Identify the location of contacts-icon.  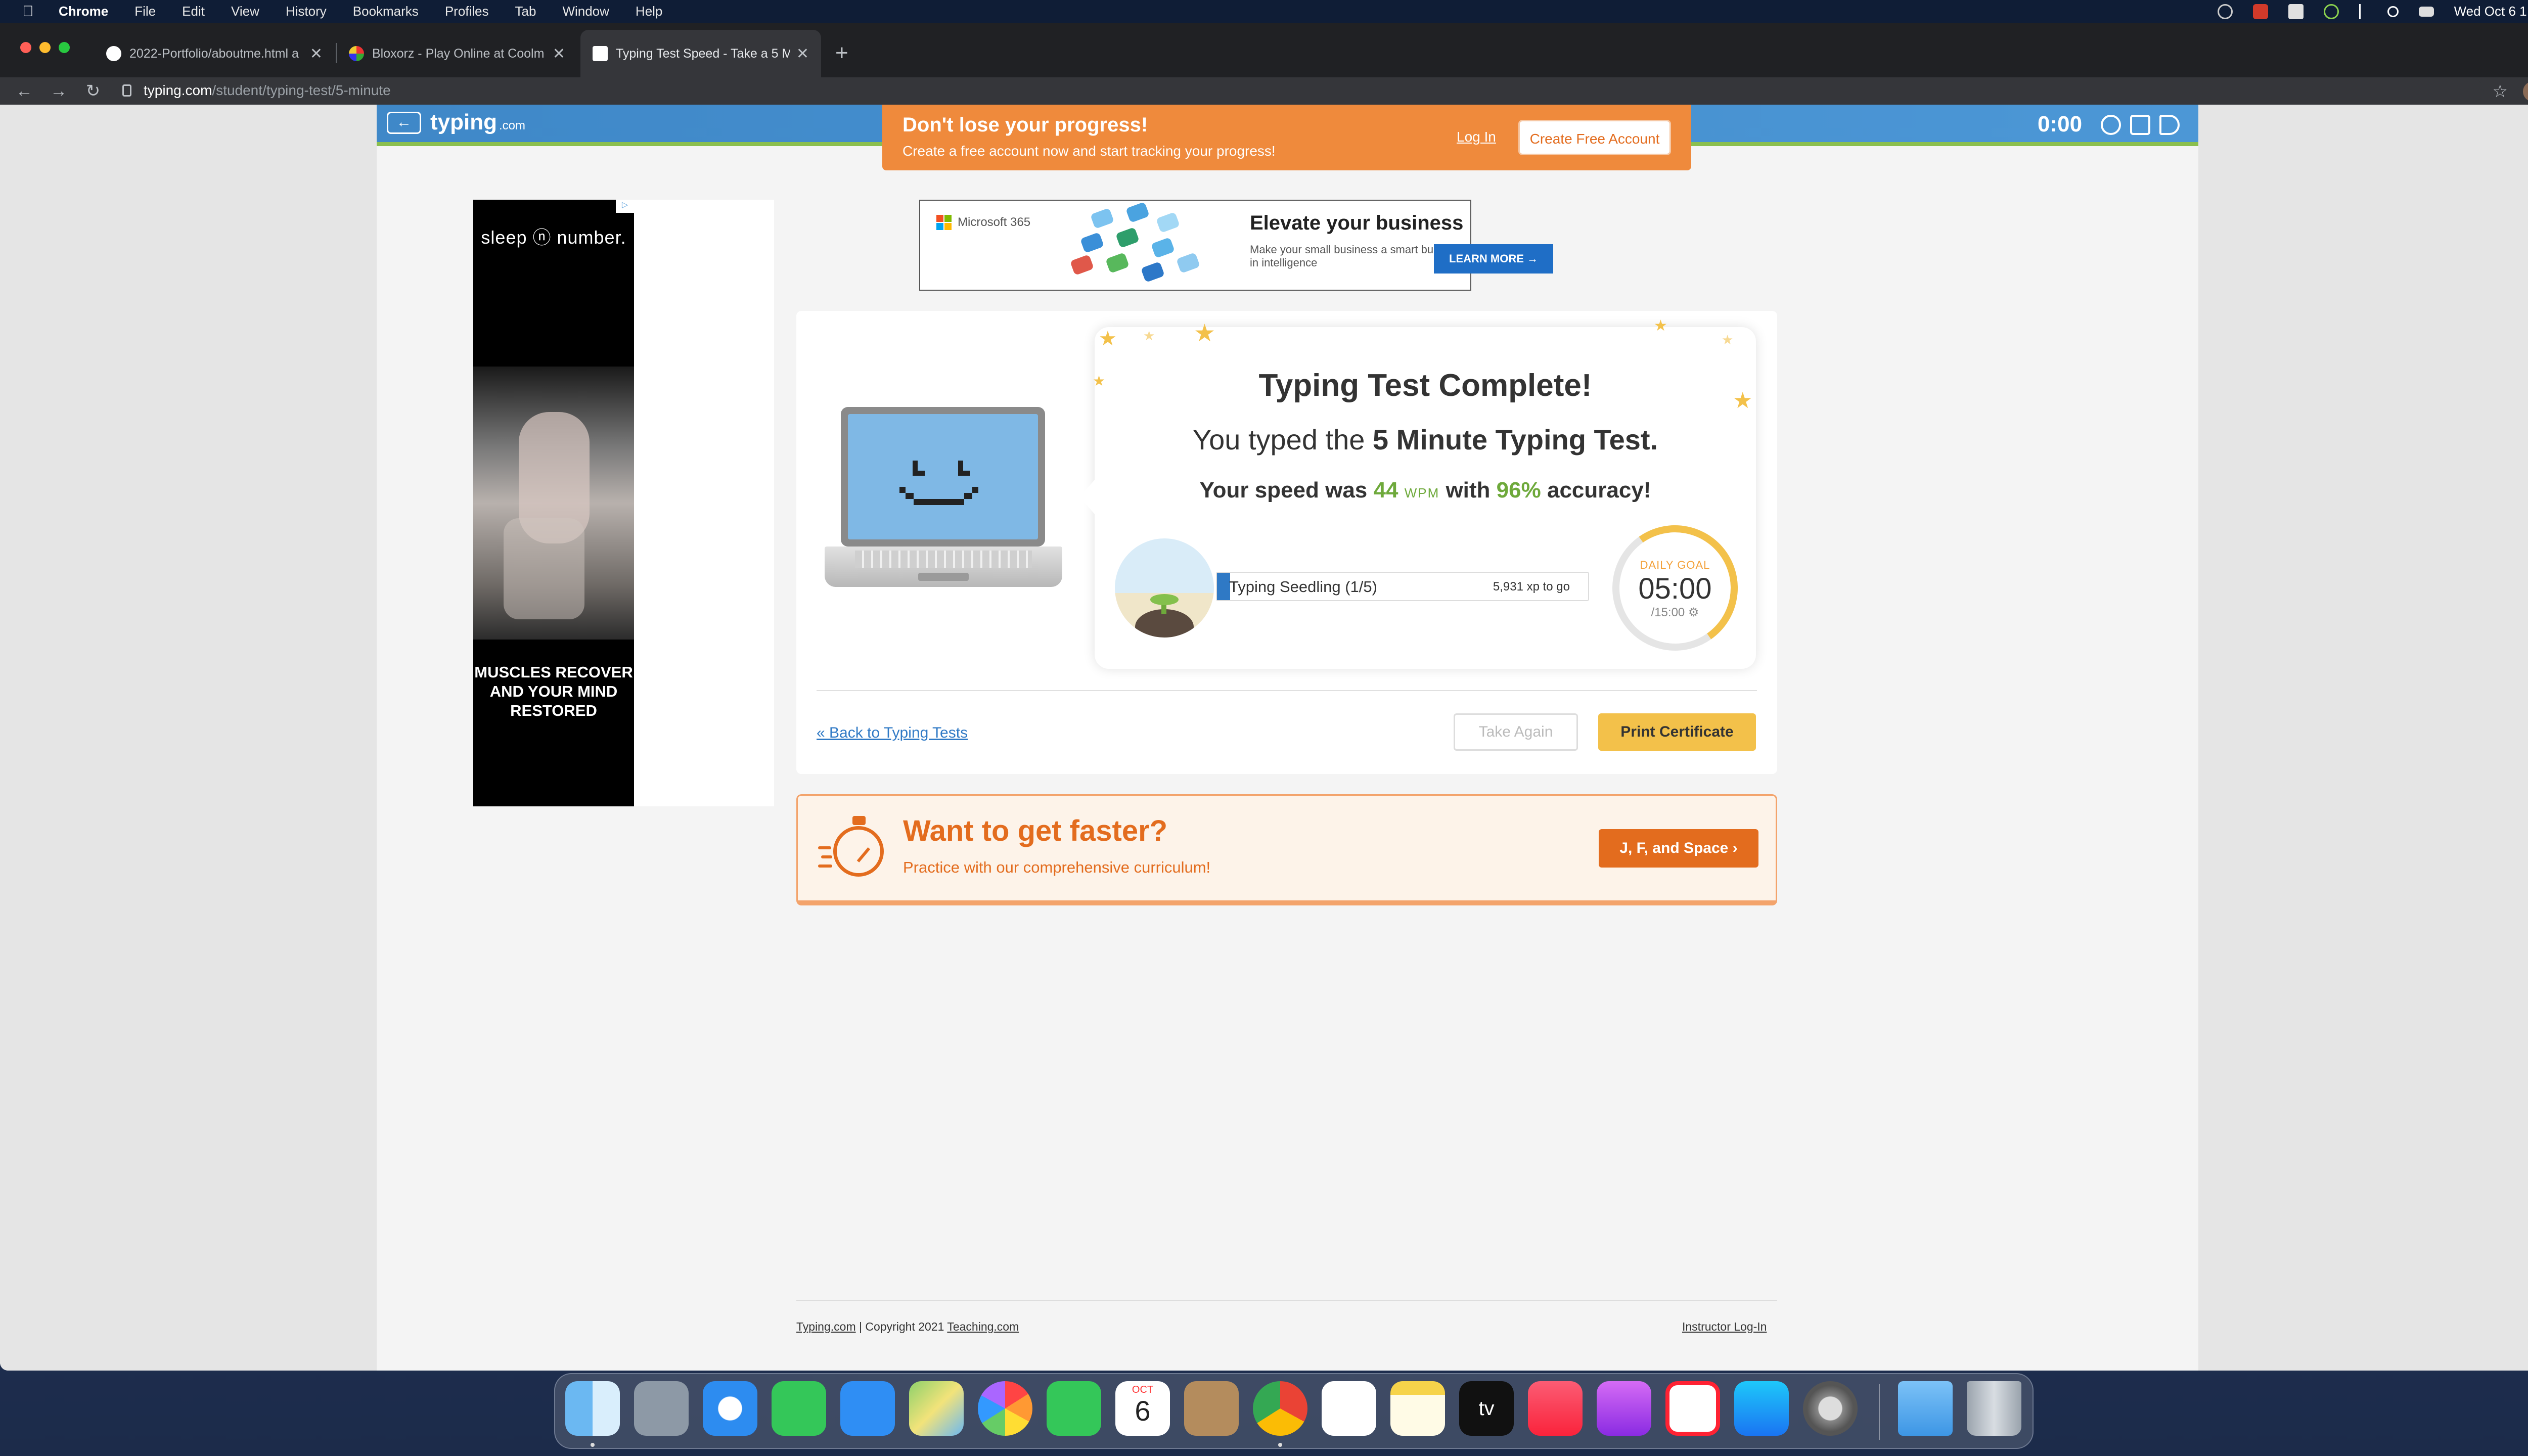
(1211, 1408).